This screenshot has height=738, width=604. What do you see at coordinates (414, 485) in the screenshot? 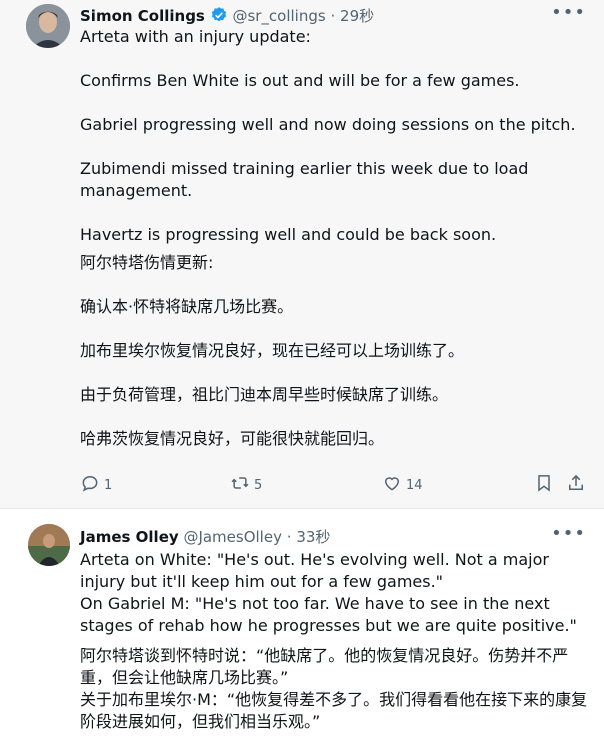
I see `like-count: 14` at bounding box center [414, 485].